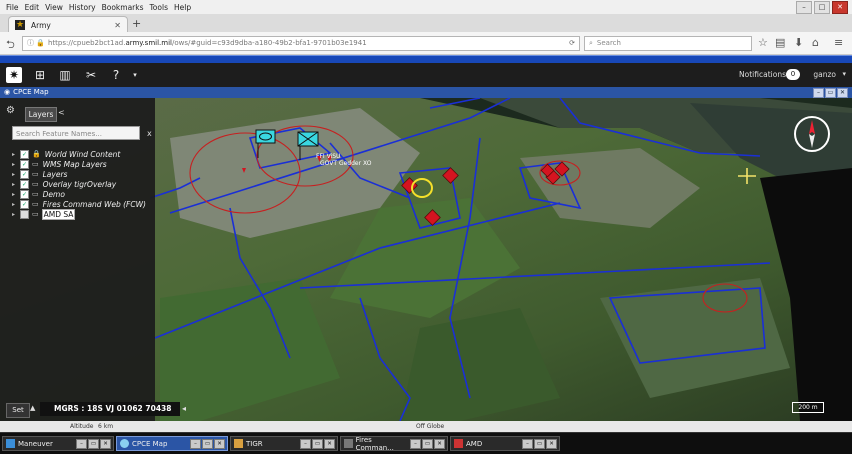 The width and height of the screenshot is (852, 454). What do you see at coordinates (426, 23) in the screenshot?
I see `tab-bar: ★ Army ✕ +` at bounding box center [426, 23].